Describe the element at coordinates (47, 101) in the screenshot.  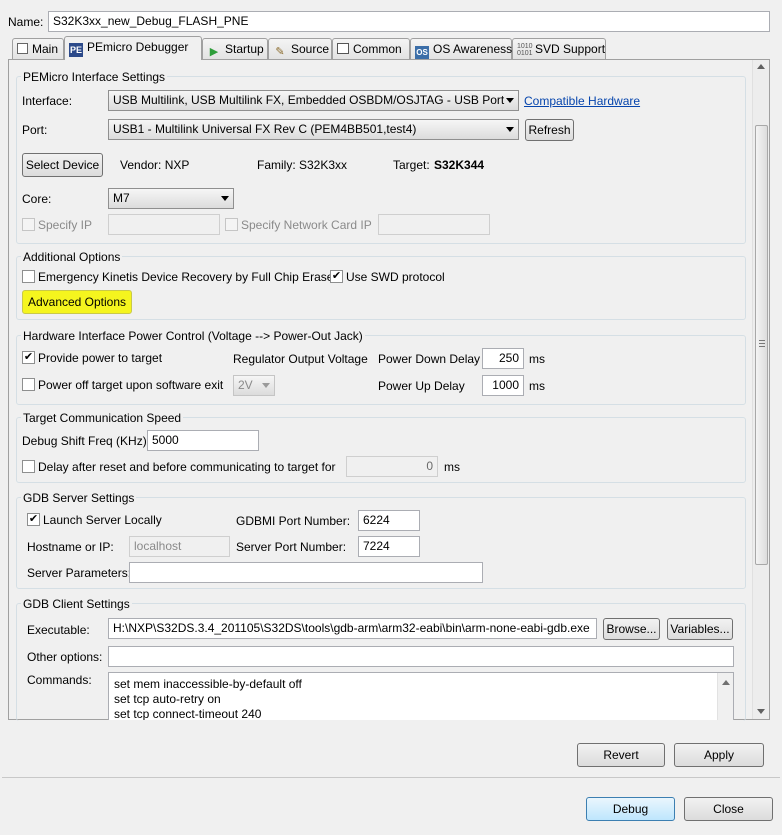
I see `interface-label: Interface:` at that location.